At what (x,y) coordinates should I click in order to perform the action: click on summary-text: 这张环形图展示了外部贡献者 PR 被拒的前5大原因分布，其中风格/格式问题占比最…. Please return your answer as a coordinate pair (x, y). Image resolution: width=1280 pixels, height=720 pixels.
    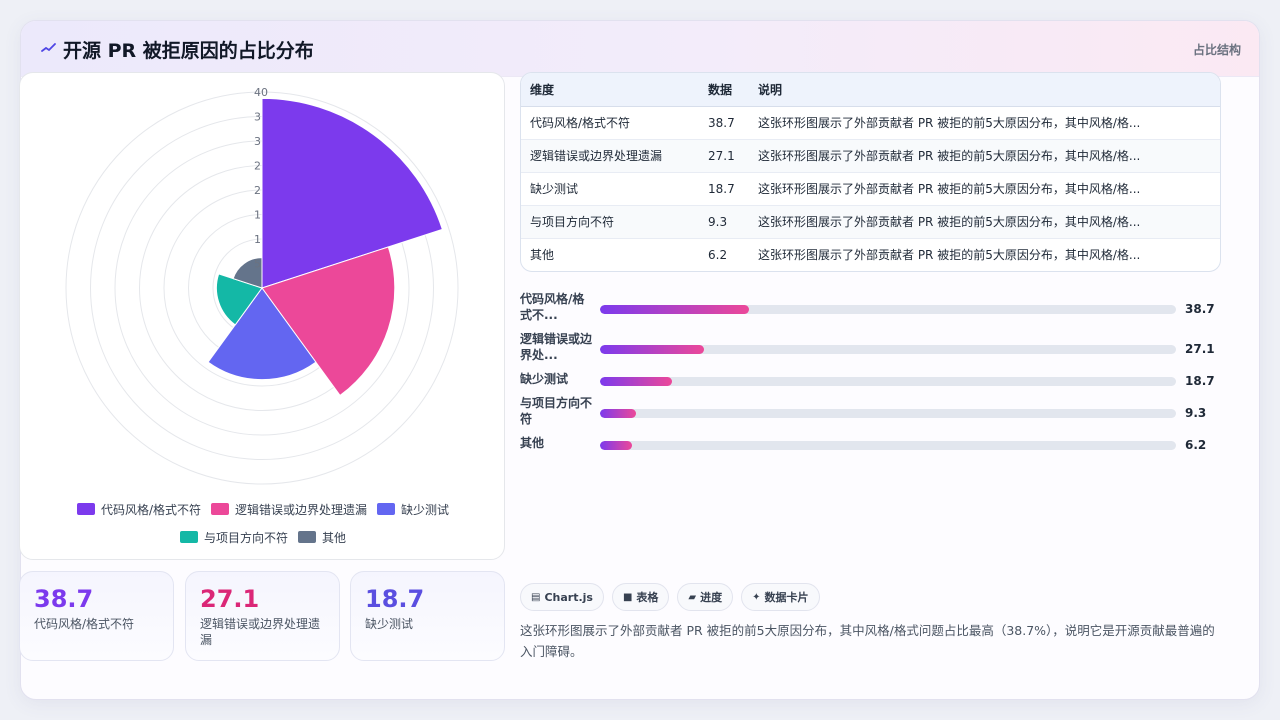
    Looking at the image, I should click on (867, 641).